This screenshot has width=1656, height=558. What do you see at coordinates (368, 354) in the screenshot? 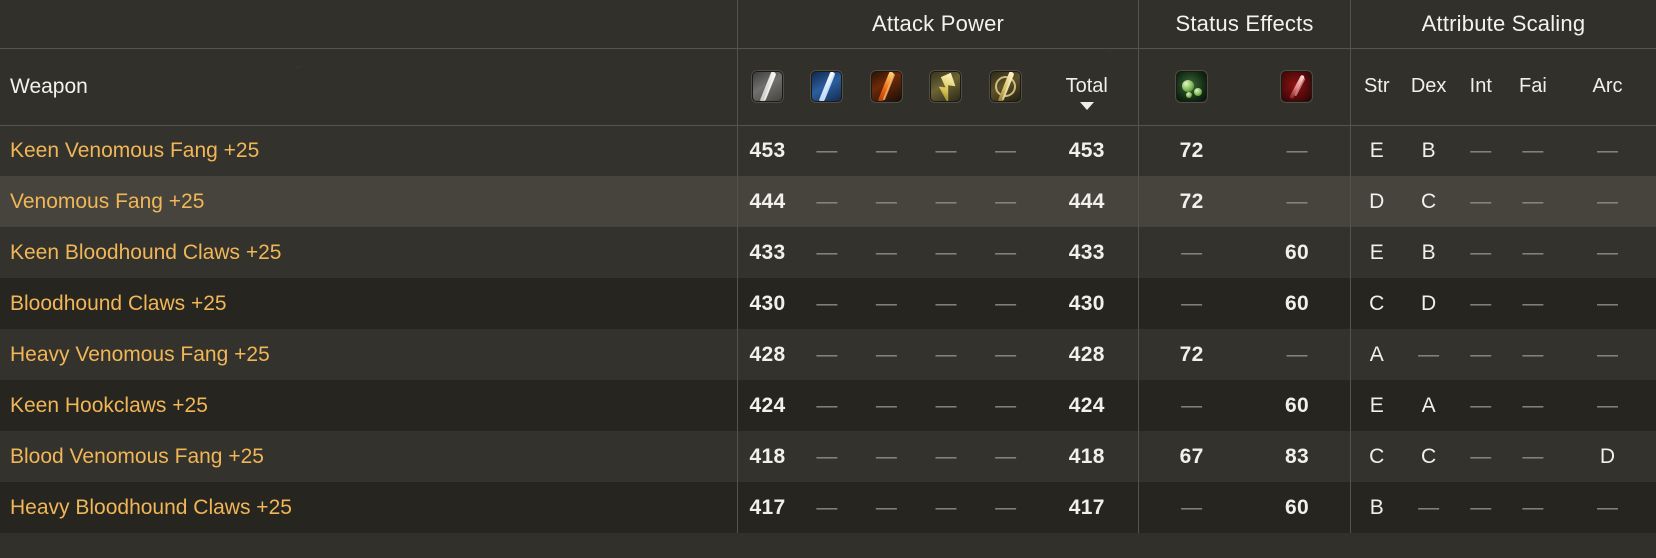
I see `weapon-name-cell: Heavy Venomous Fang +25` at bounding box center [368, 354].